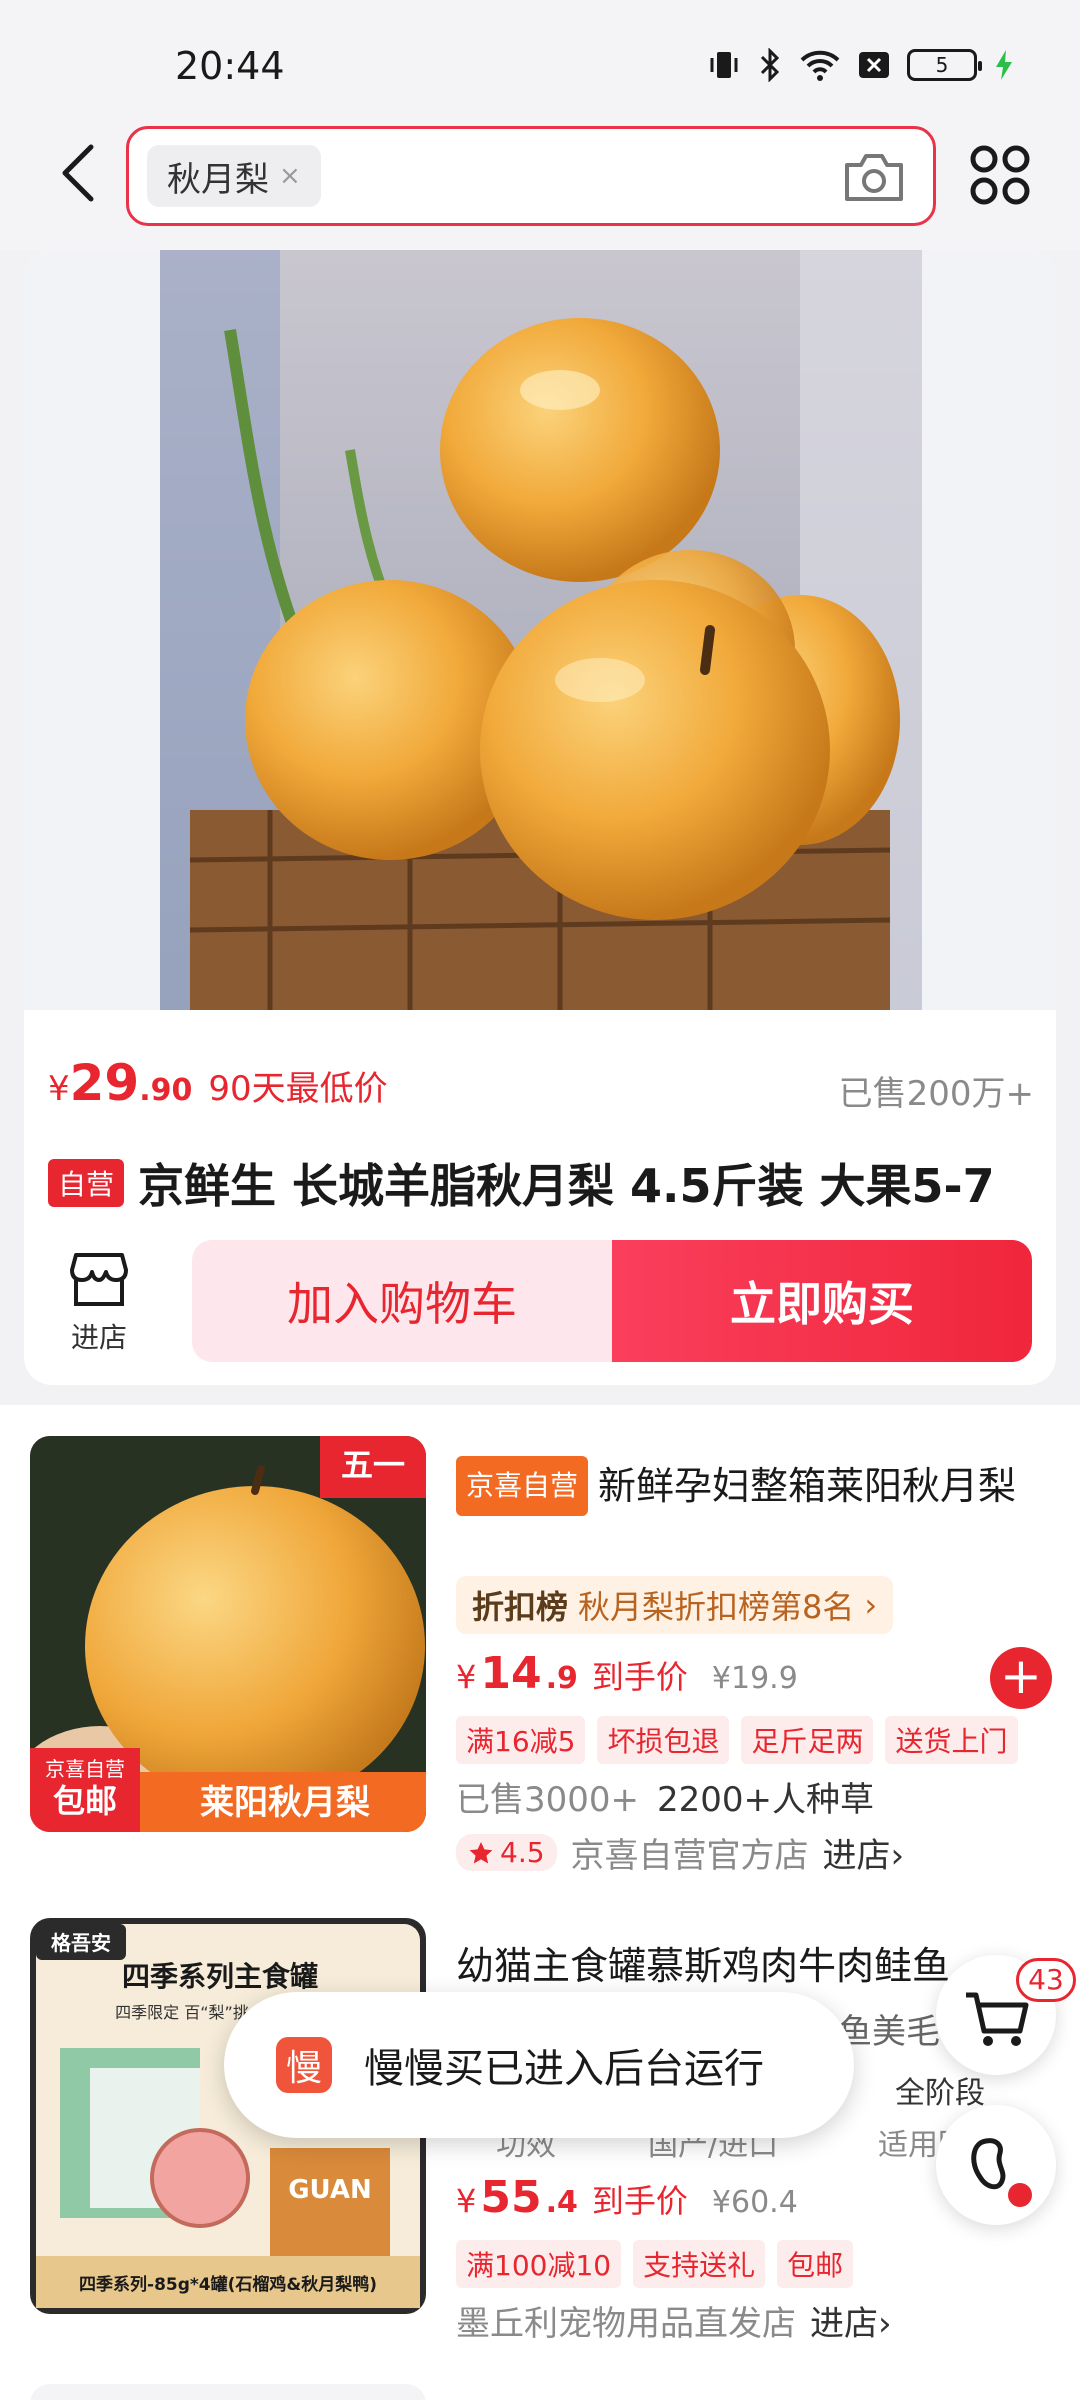 The width and height of the screenshot is (1080, 2400). I want to click on promo-tag: 满100减10, so click(539, 2264).